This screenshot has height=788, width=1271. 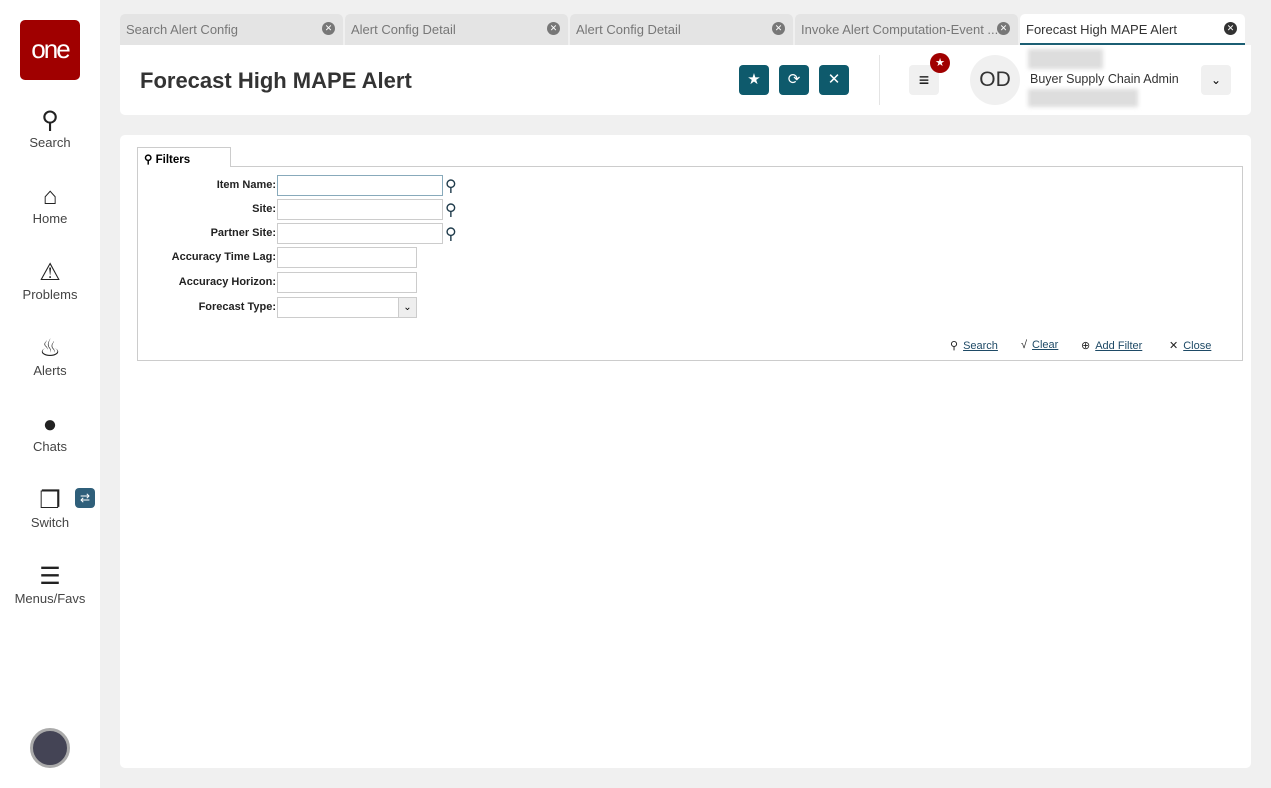 I want to click on filter-site: Site: ⚲, so click(x=690, y=210).